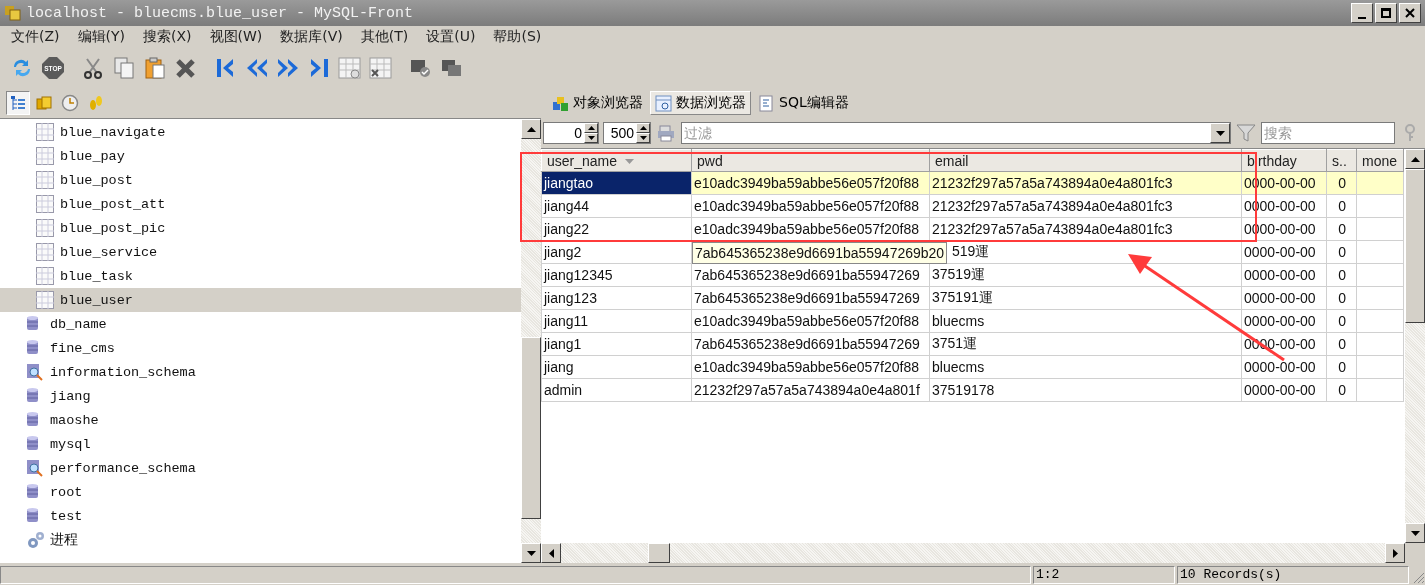  I want to click on tree-item: blue_service, so click(260, 252).